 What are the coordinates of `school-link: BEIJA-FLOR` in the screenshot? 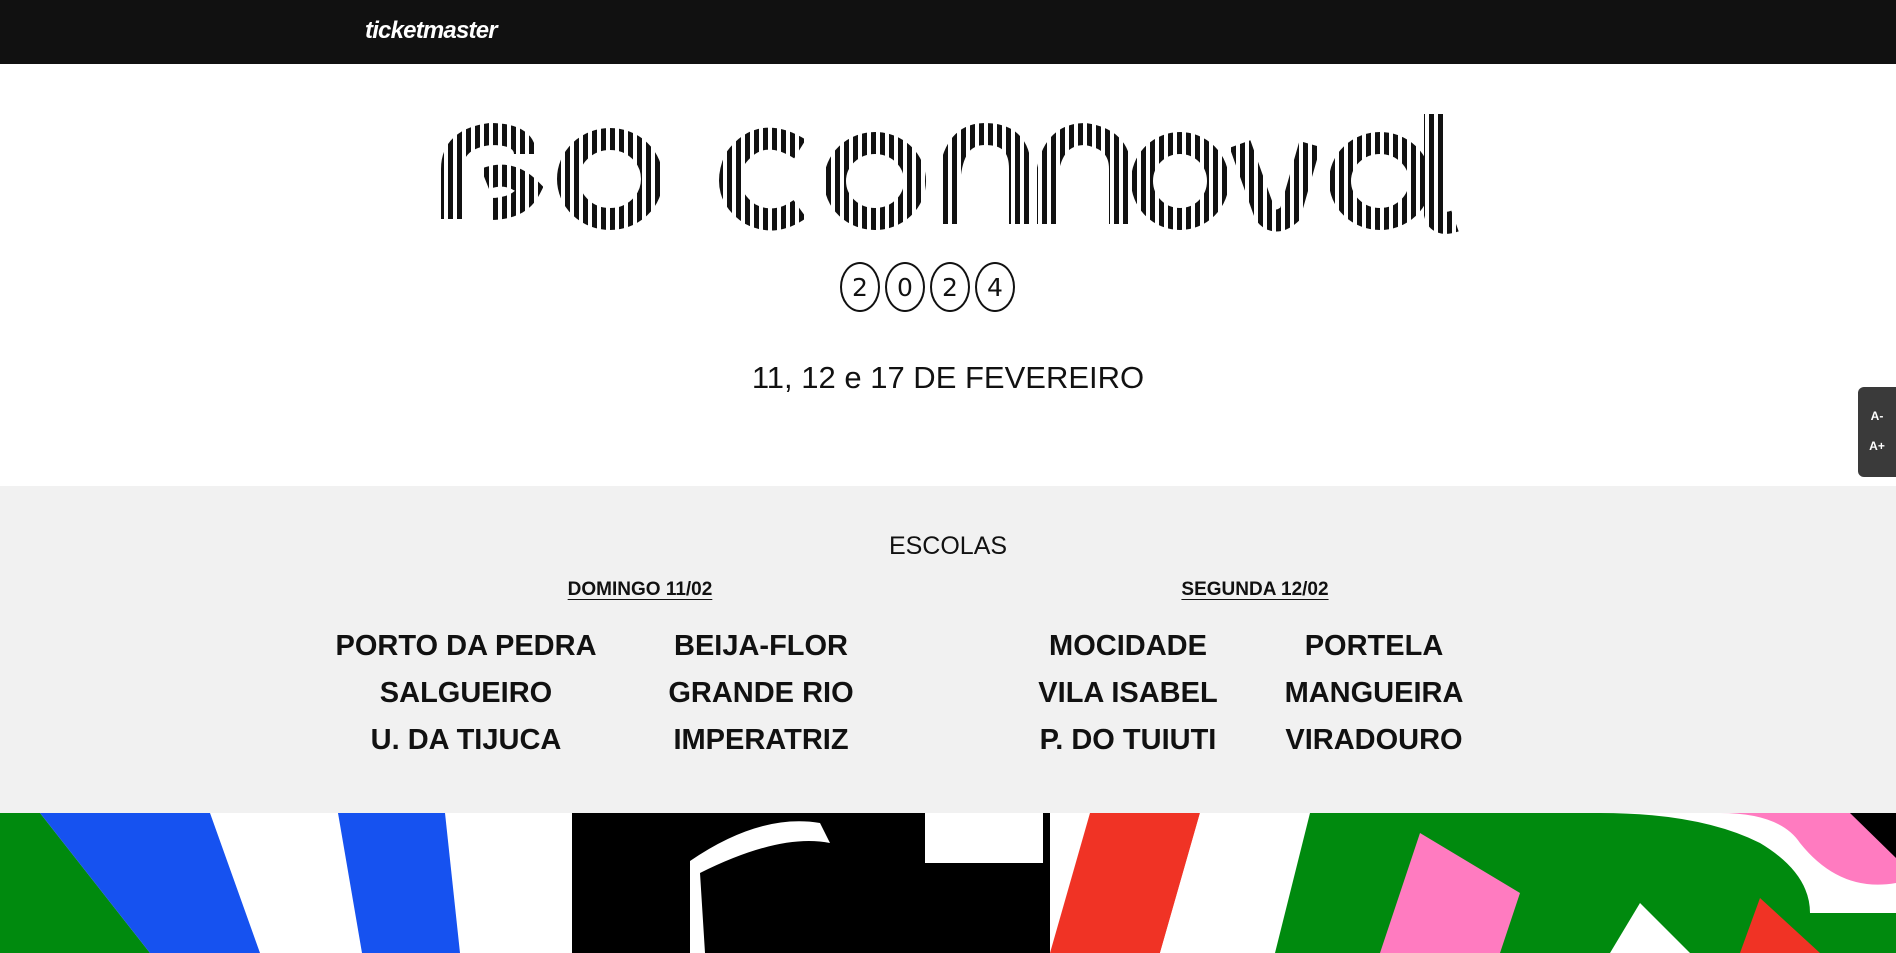 It's located at (761, 646).